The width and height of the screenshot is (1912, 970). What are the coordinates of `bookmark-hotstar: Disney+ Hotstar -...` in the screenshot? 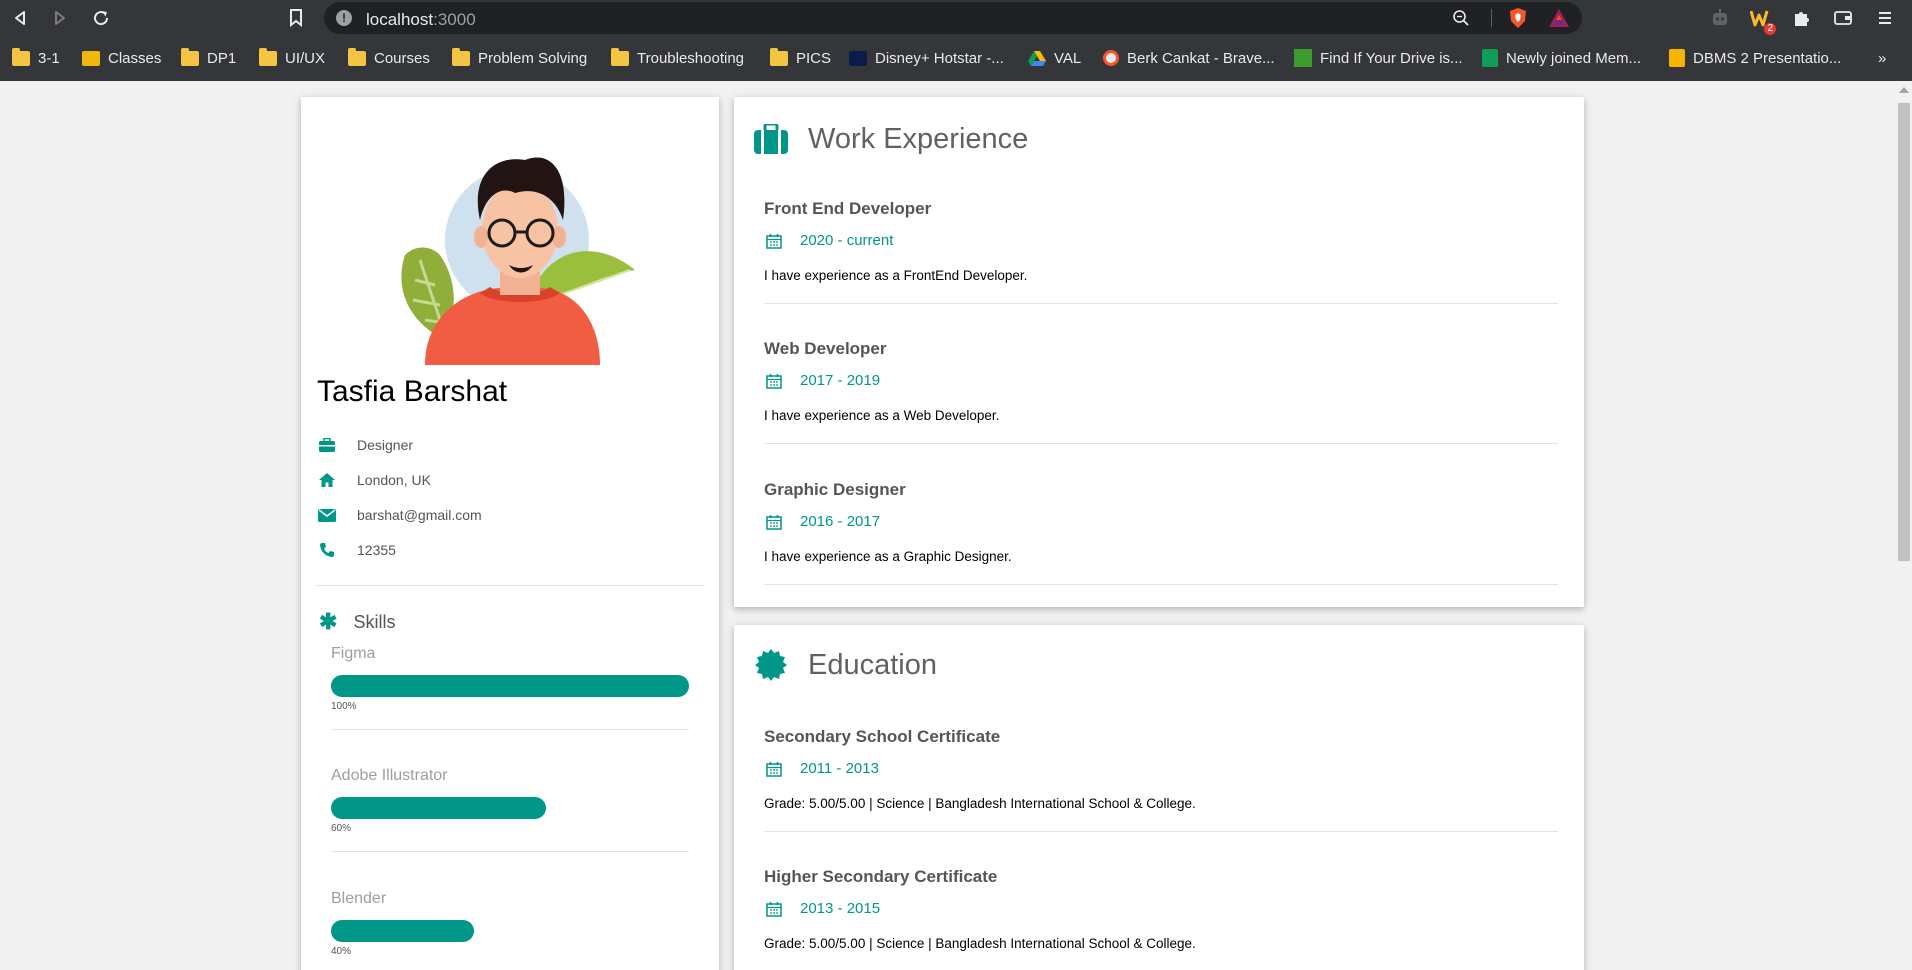 It's located at (926, 58).